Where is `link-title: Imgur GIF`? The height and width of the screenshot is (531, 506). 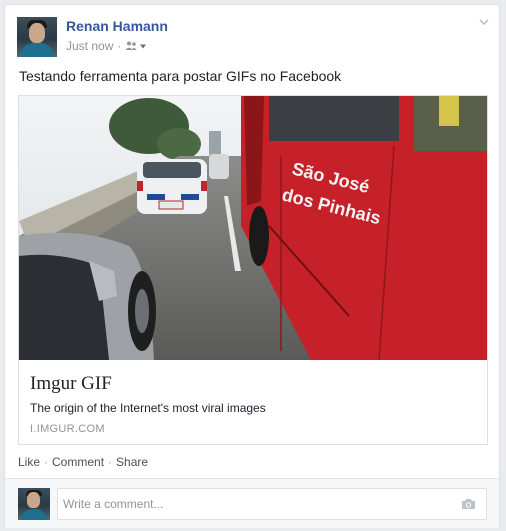
link-title: Imgur GIF is located at coordinates (71, 384).